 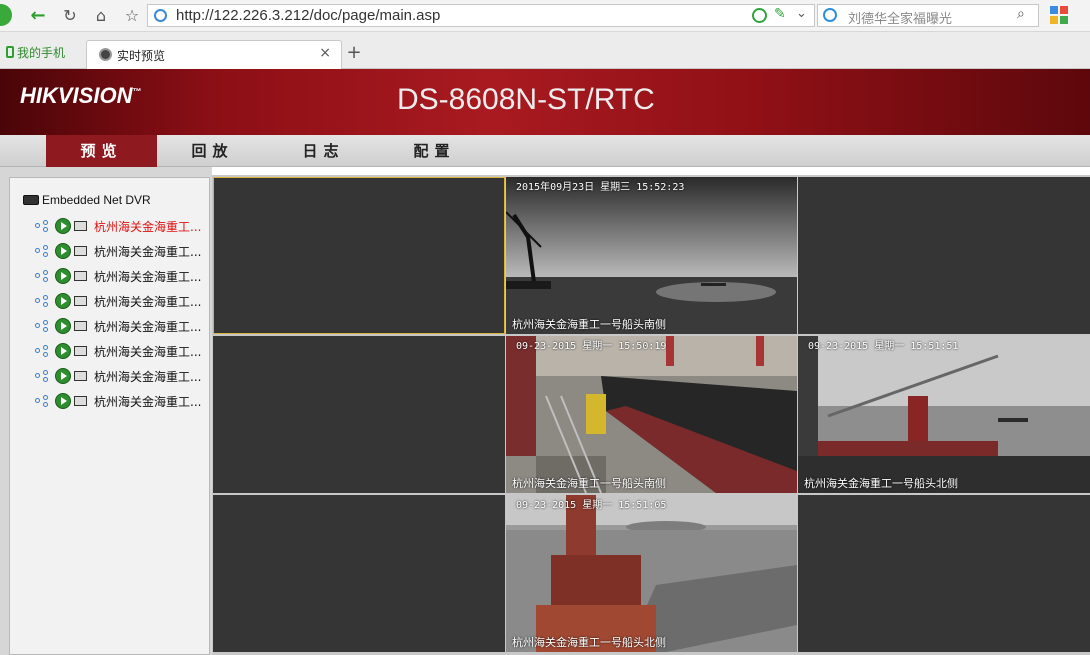 What do you see at coordinates (105, 54) in the screenshot?
I see `camera-favicon-icon` at bounding box center [105, 54].